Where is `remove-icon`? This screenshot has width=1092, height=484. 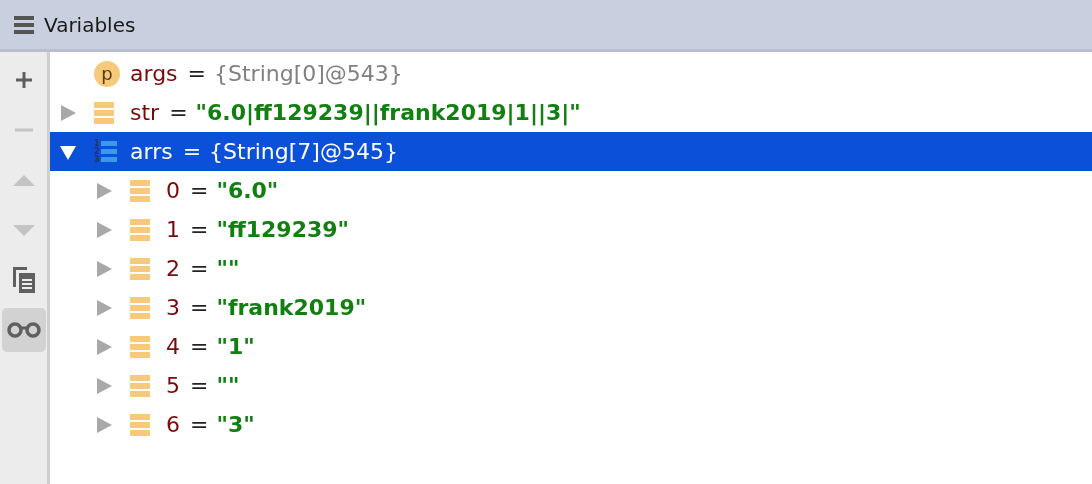 remove-icon is located at coordinates (23, 130).